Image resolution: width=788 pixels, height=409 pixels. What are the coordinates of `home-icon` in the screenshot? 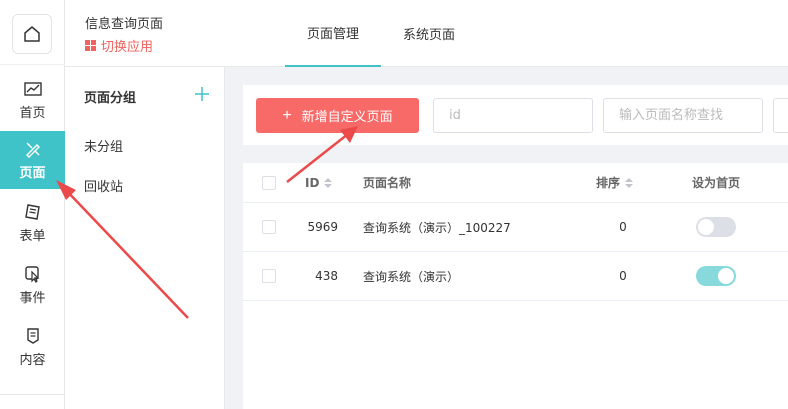 It's located at (32, 34).